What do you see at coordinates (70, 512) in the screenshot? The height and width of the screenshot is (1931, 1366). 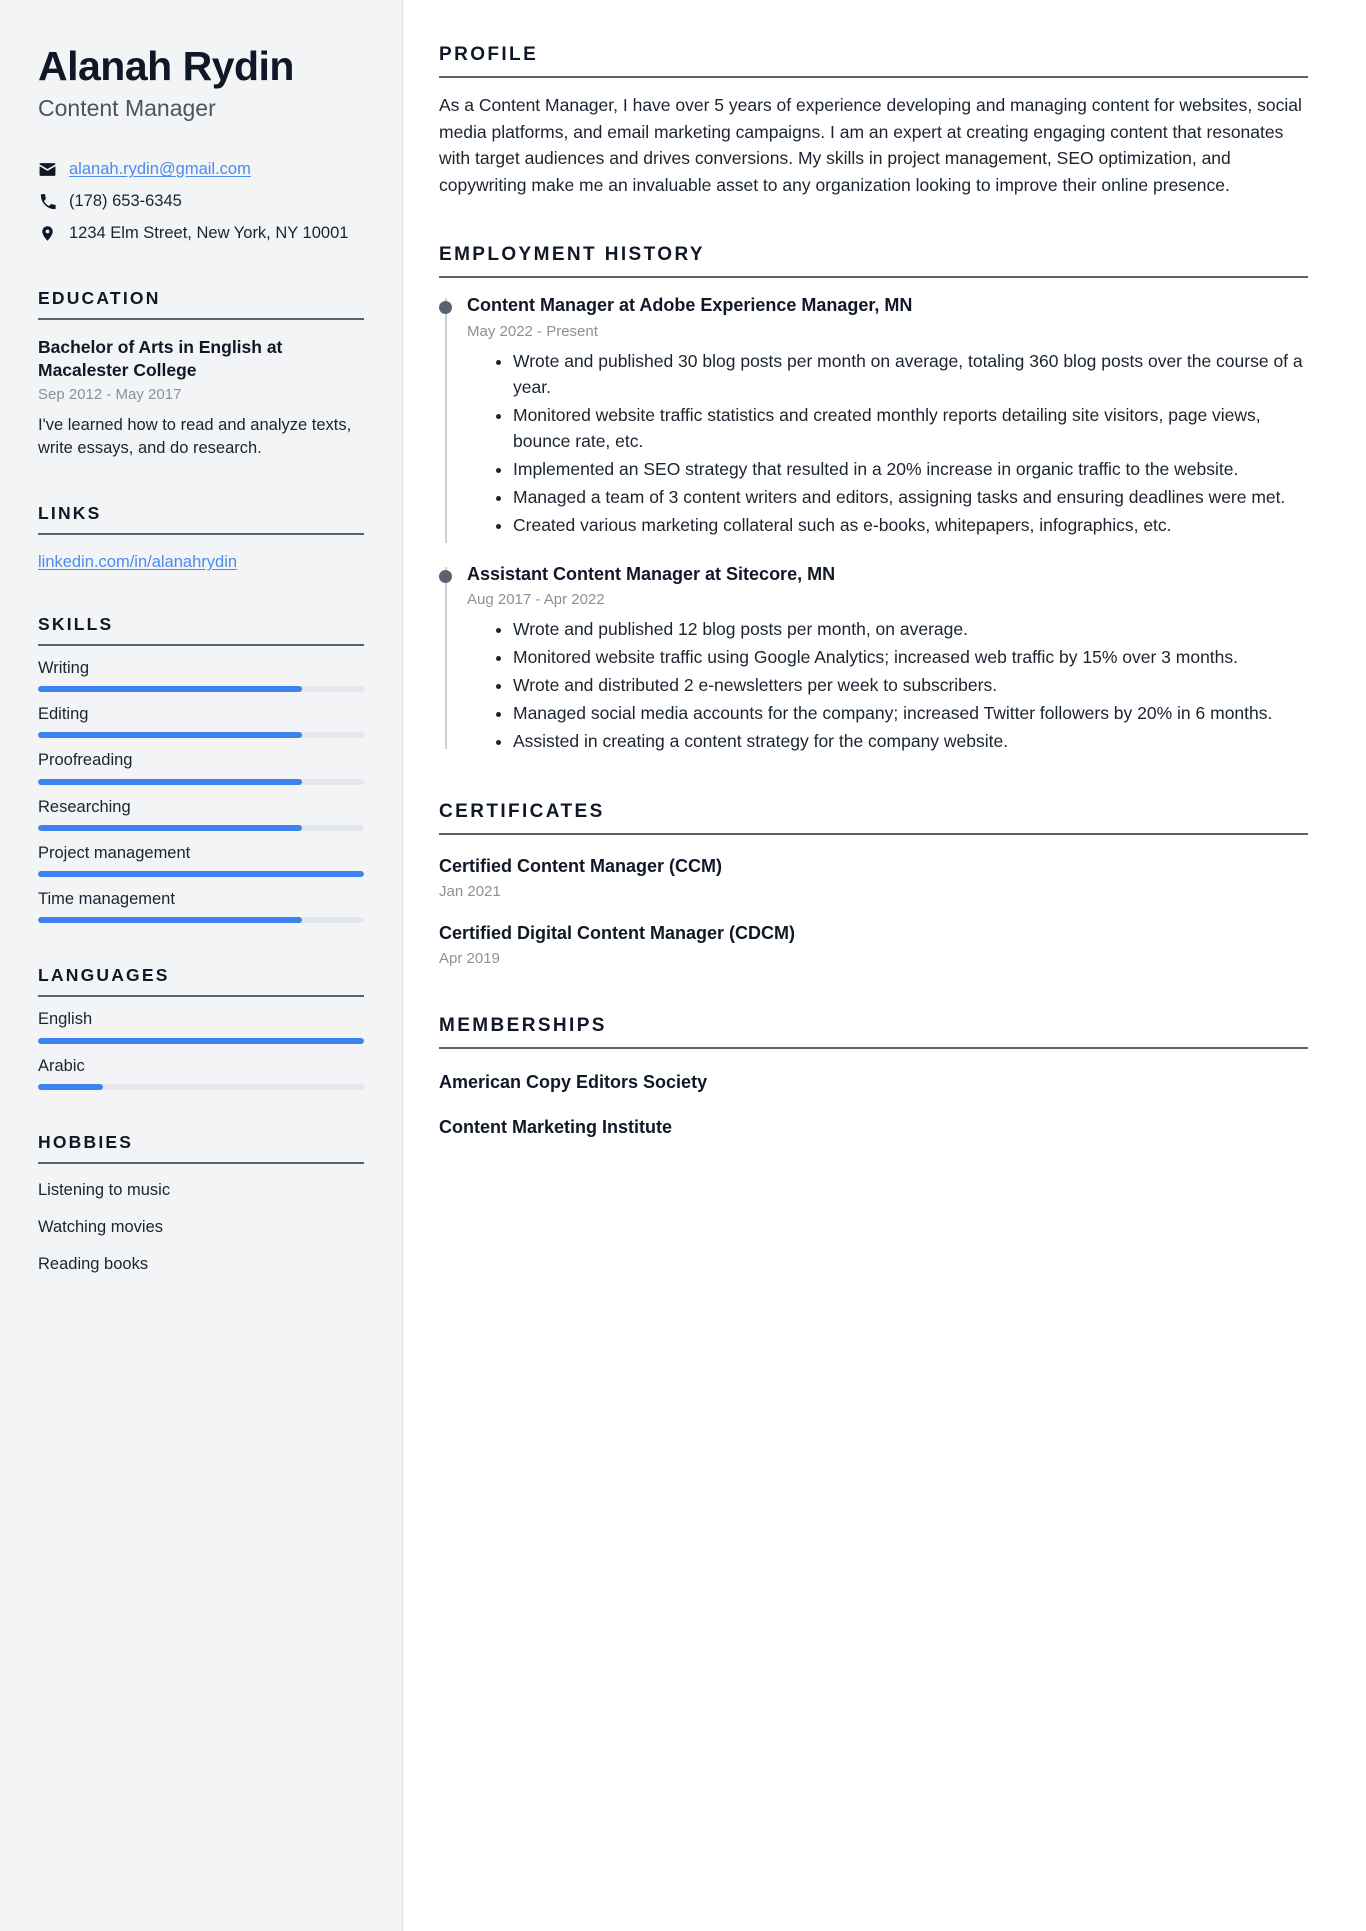 I see `links-heading: LINKS` at bounding box center [70, 512].